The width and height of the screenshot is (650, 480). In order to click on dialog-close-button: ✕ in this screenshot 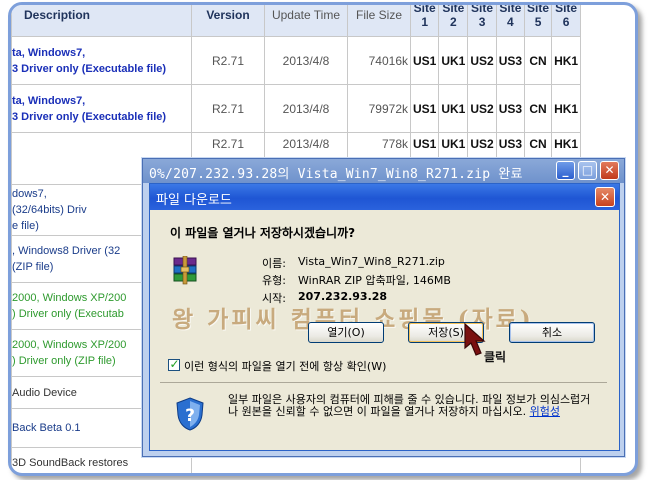, I will do `click(605, 197)`.